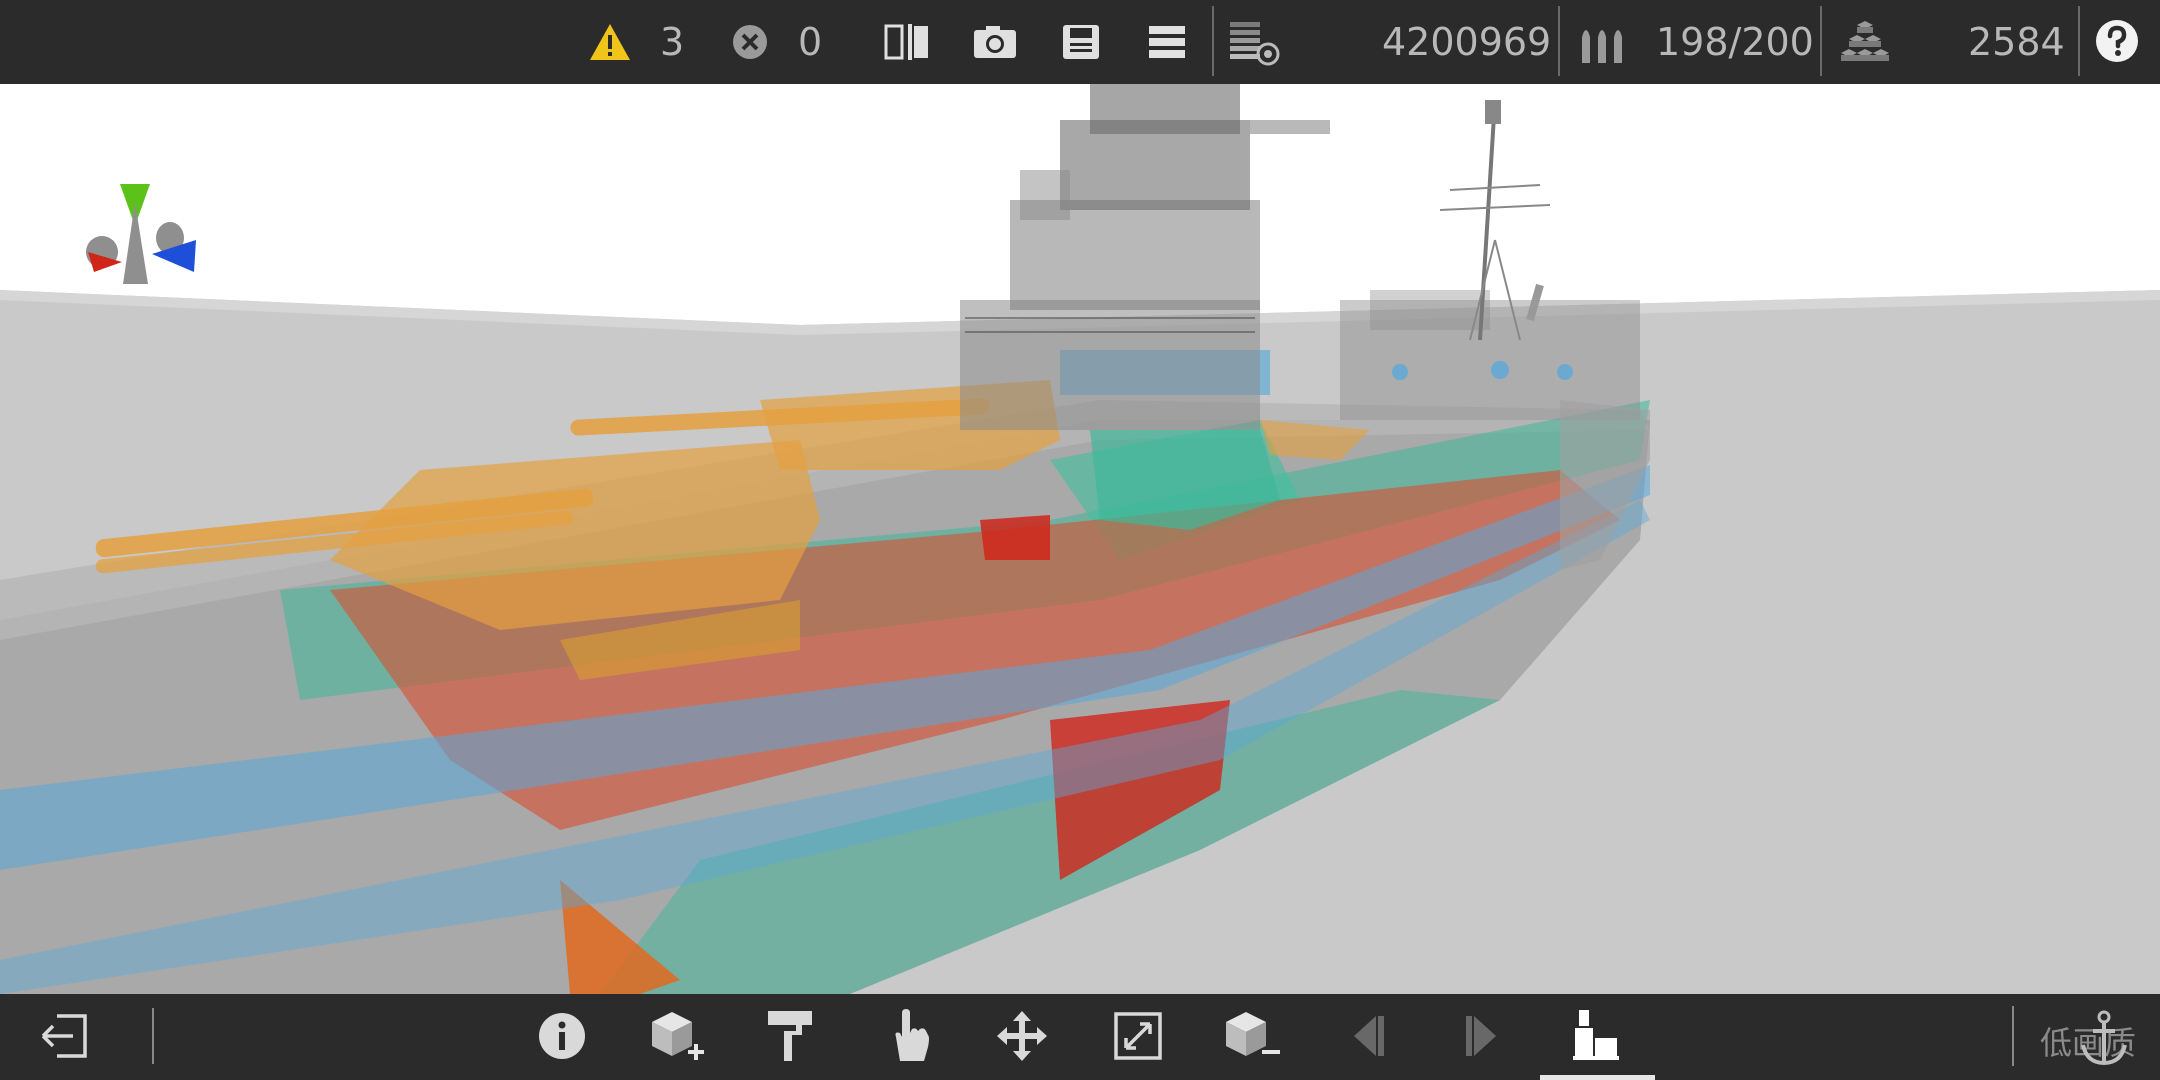 This screenshot has width=2160, height=1080. What do you see at coordinates (562, 1036) in the screenshot?
I see `info-icon` at bounding box center [562, 1036].